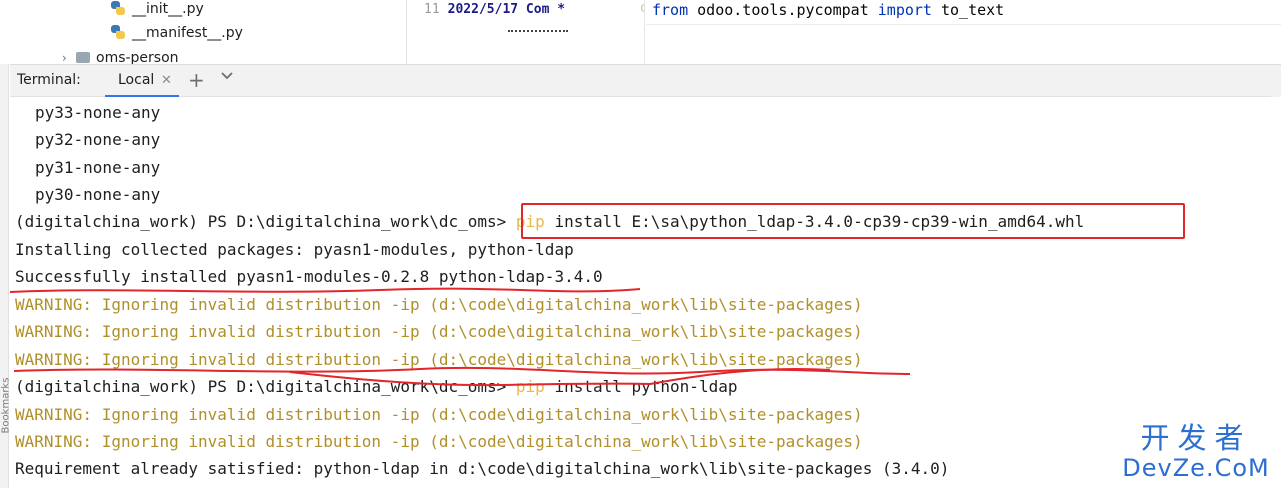  What do you see at coordinates (498, 9) in the screenshot?
I see `blame-text: 2022/5/17 Com` at bounding box center [498, 9].